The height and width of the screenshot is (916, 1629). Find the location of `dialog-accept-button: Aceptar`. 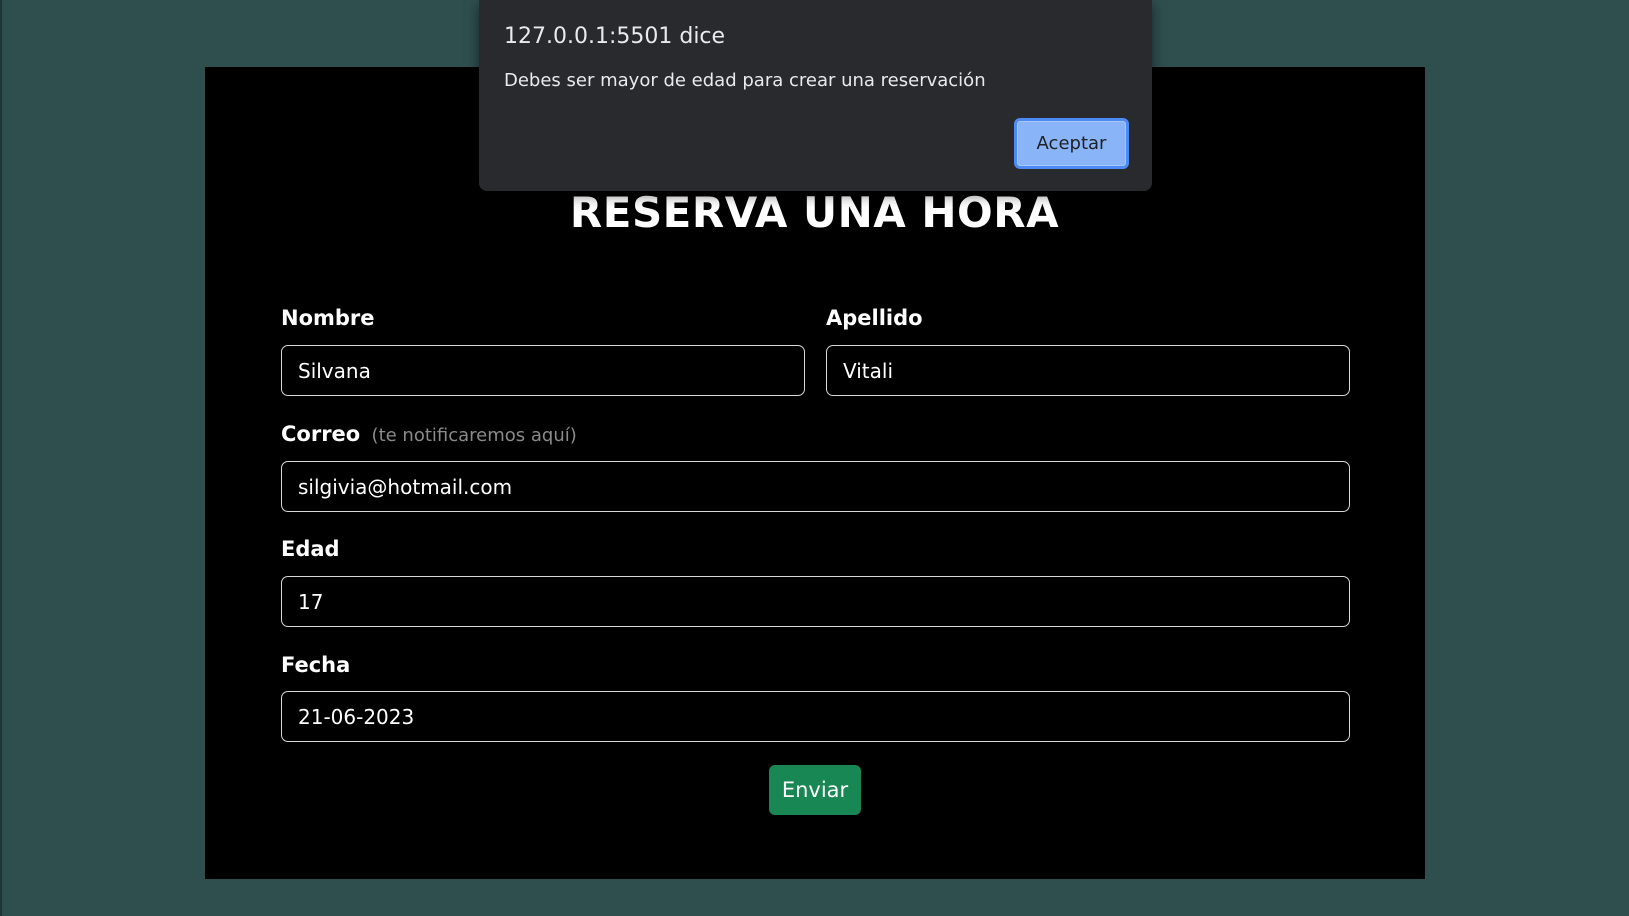

dialog-accept-button: Aceptar is located at coordinates (1071, 143).